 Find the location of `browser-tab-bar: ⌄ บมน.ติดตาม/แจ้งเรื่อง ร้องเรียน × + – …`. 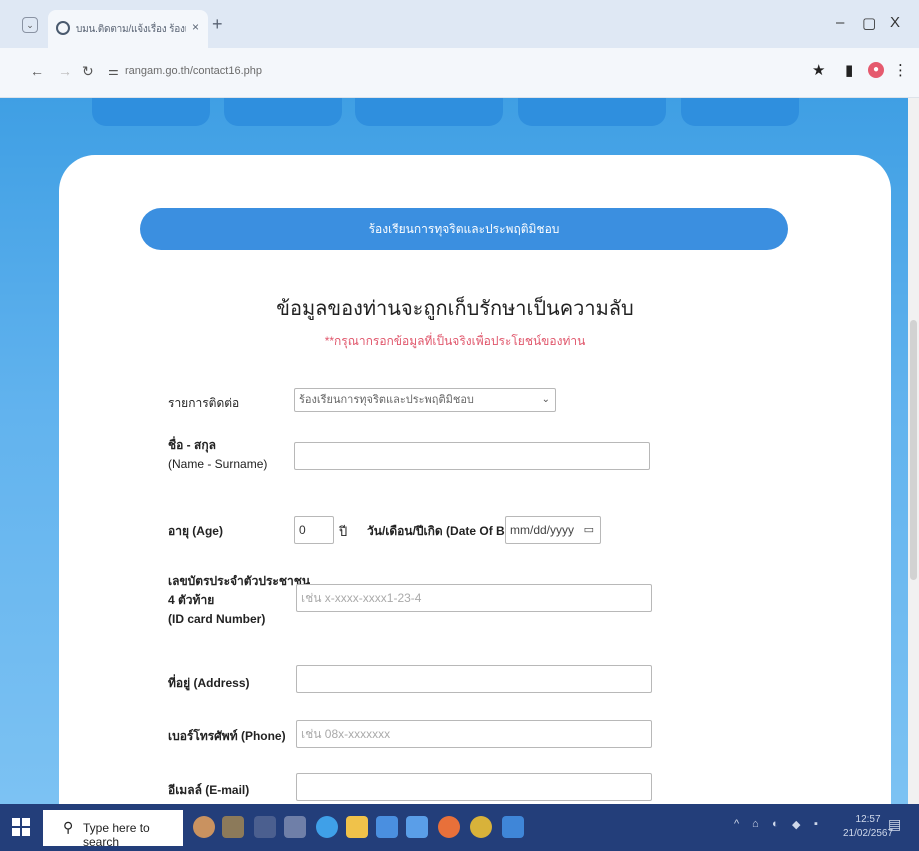

browser-tab-bar: ⌄ บมน.ติดตาม/แจ้งเรื่อง ร้องเรียน × + – … is located at coordinates (459, 24).